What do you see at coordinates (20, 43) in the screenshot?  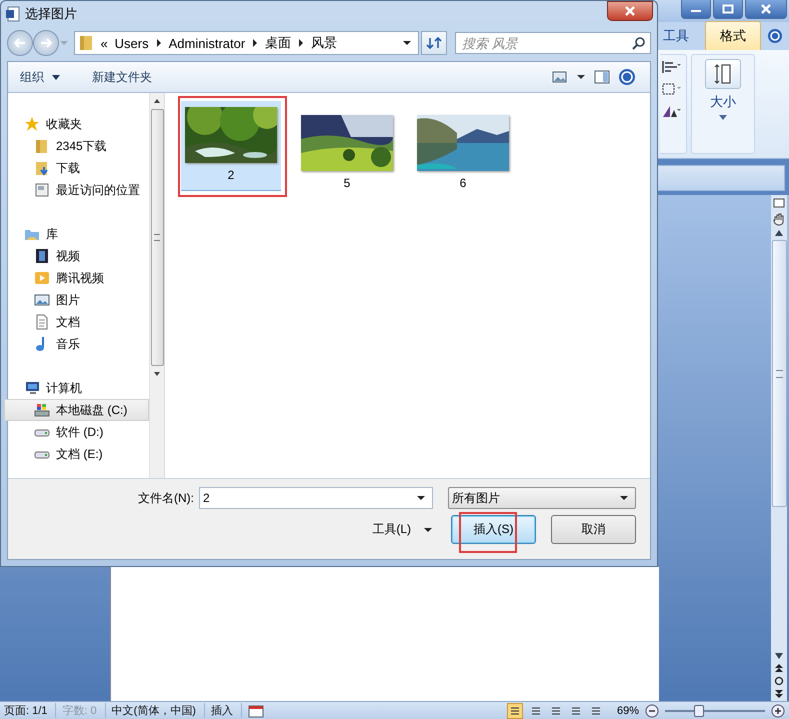 I see `back-button` at bounding box center [20, 43].